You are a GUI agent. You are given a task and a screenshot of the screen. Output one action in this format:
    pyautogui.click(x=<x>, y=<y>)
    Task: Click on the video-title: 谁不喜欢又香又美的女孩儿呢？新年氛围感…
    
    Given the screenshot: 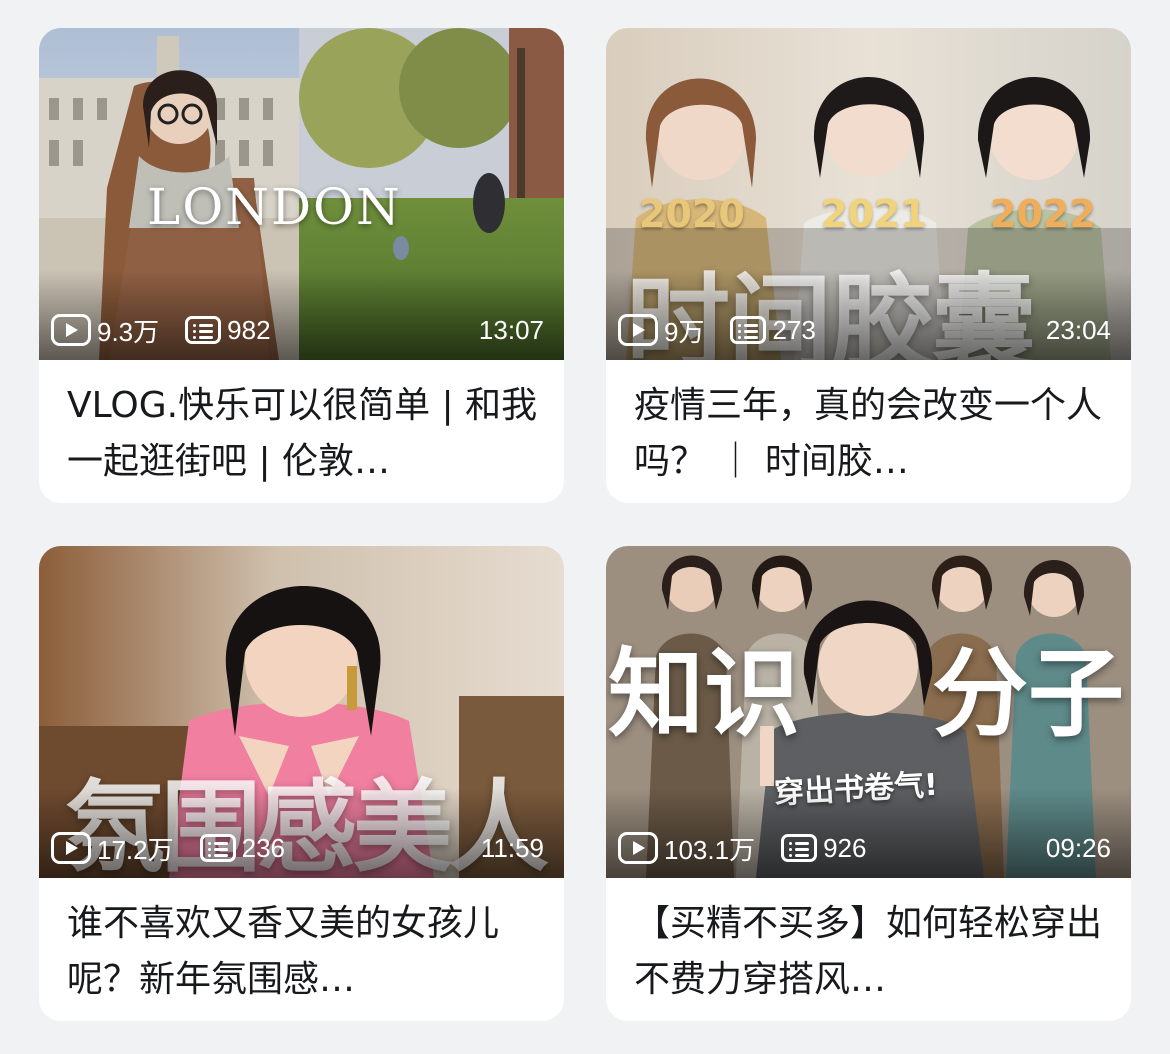 What is the action you would take?
    pyautogui.click(x=303, y=952)
    